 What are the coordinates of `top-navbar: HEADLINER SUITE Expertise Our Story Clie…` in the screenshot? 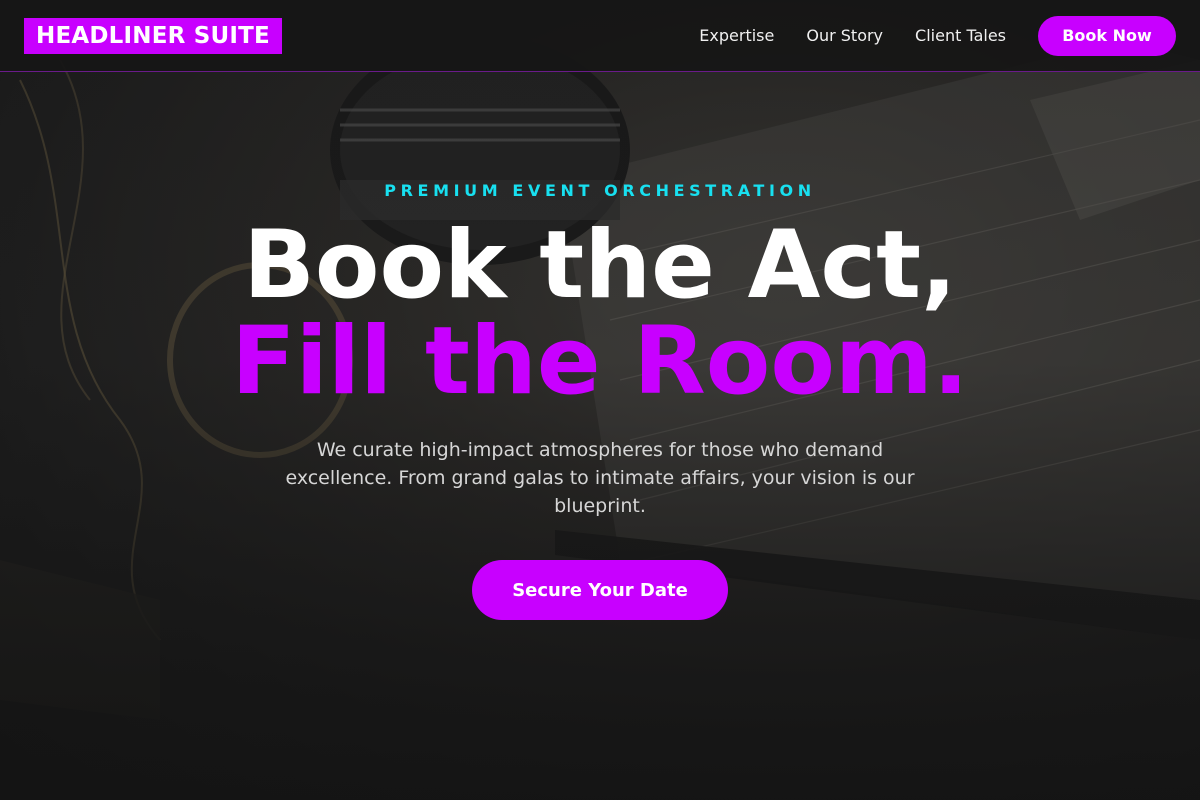 It's located at (600, 36).